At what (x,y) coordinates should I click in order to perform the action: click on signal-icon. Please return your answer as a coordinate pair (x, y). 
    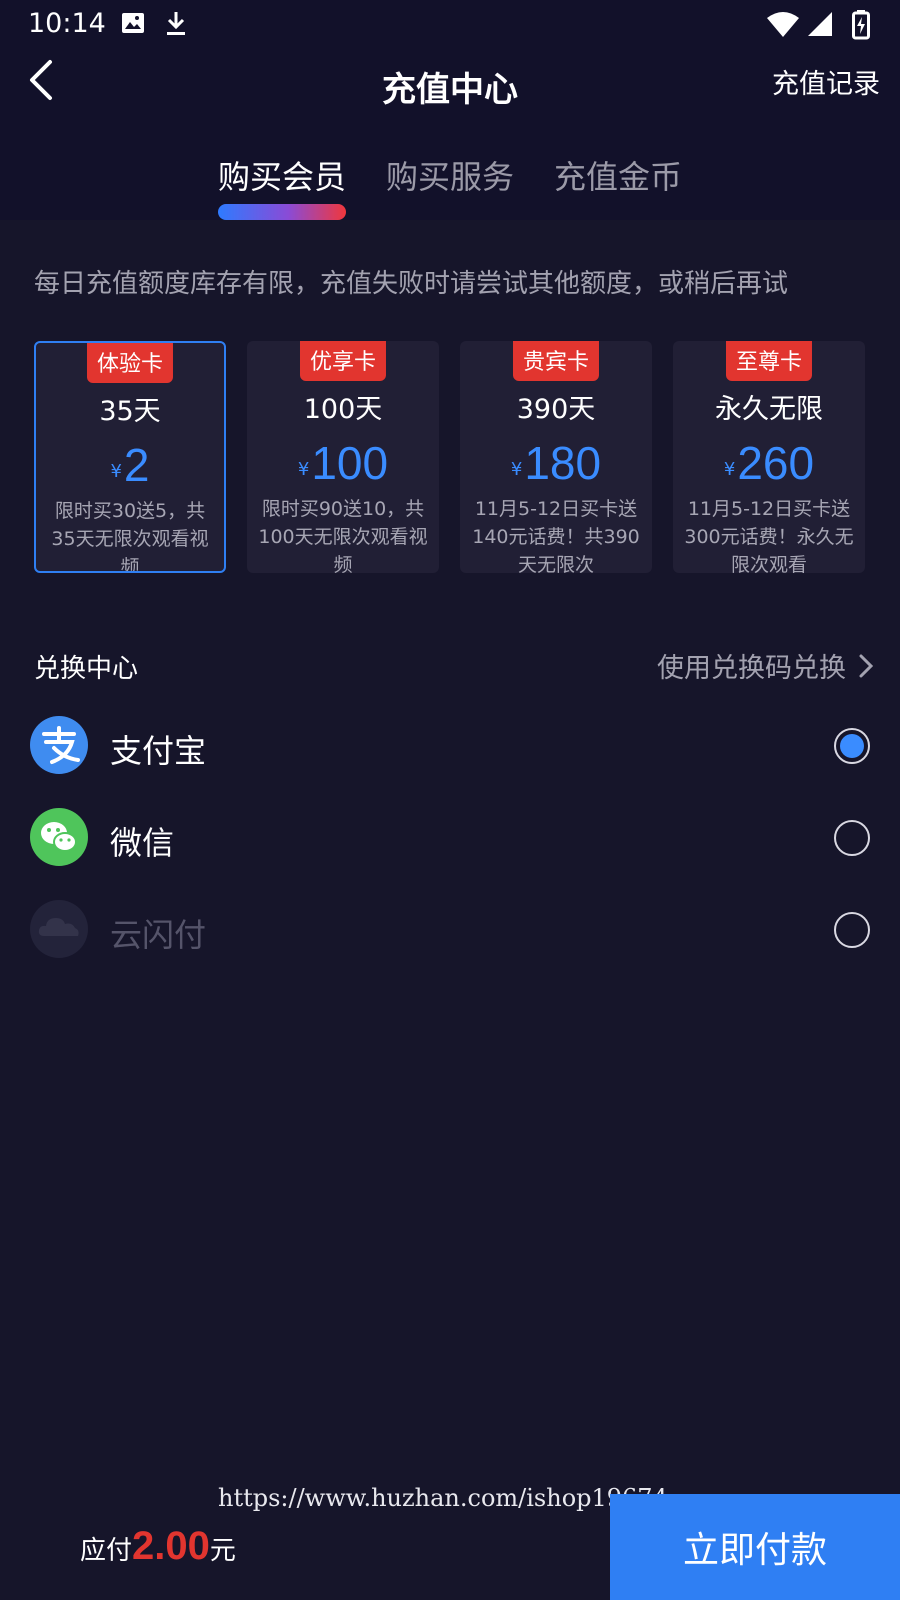
    Looking at the image, I should click on (820, 26).